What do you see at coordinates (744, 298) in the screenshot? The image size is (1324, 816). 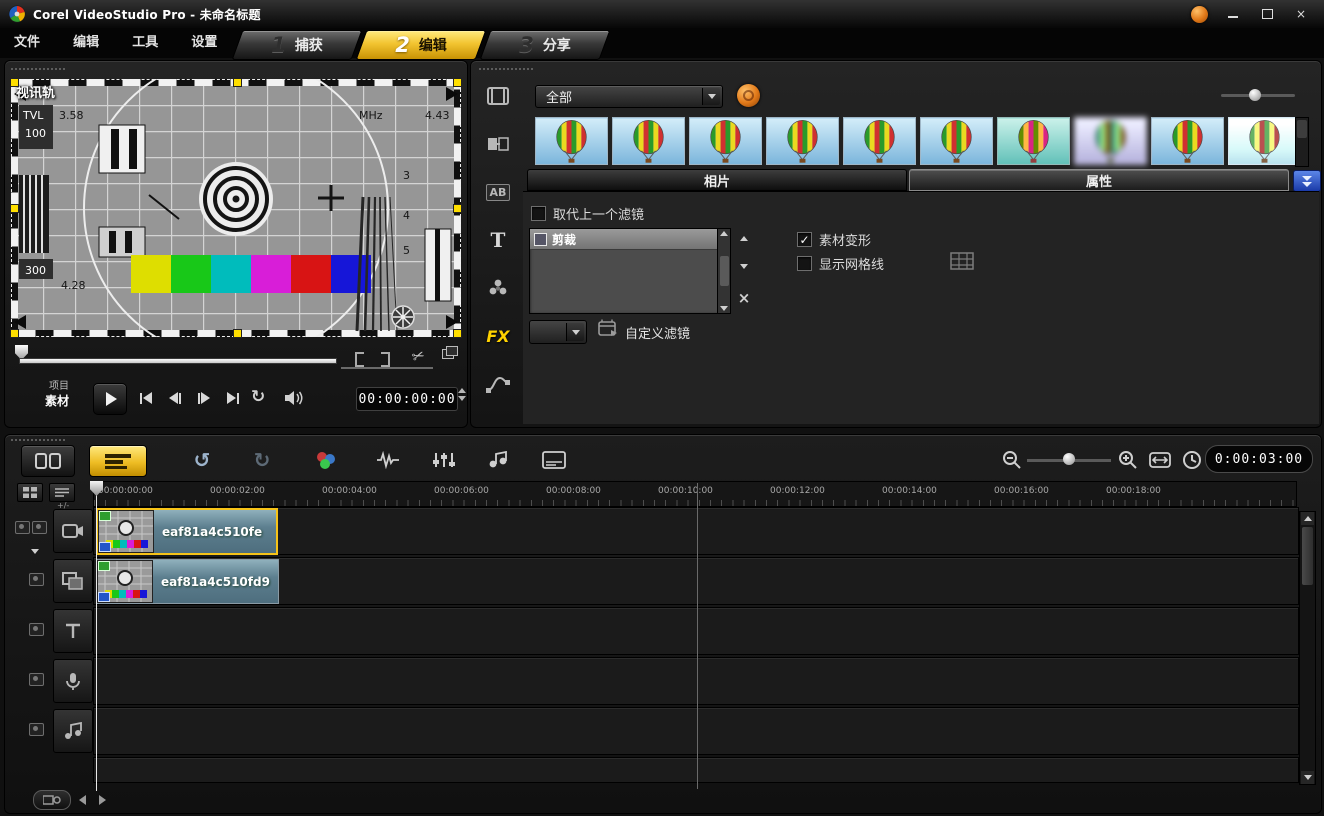 I see `delete-filter-button: ×` at bounding box center [744, 298].